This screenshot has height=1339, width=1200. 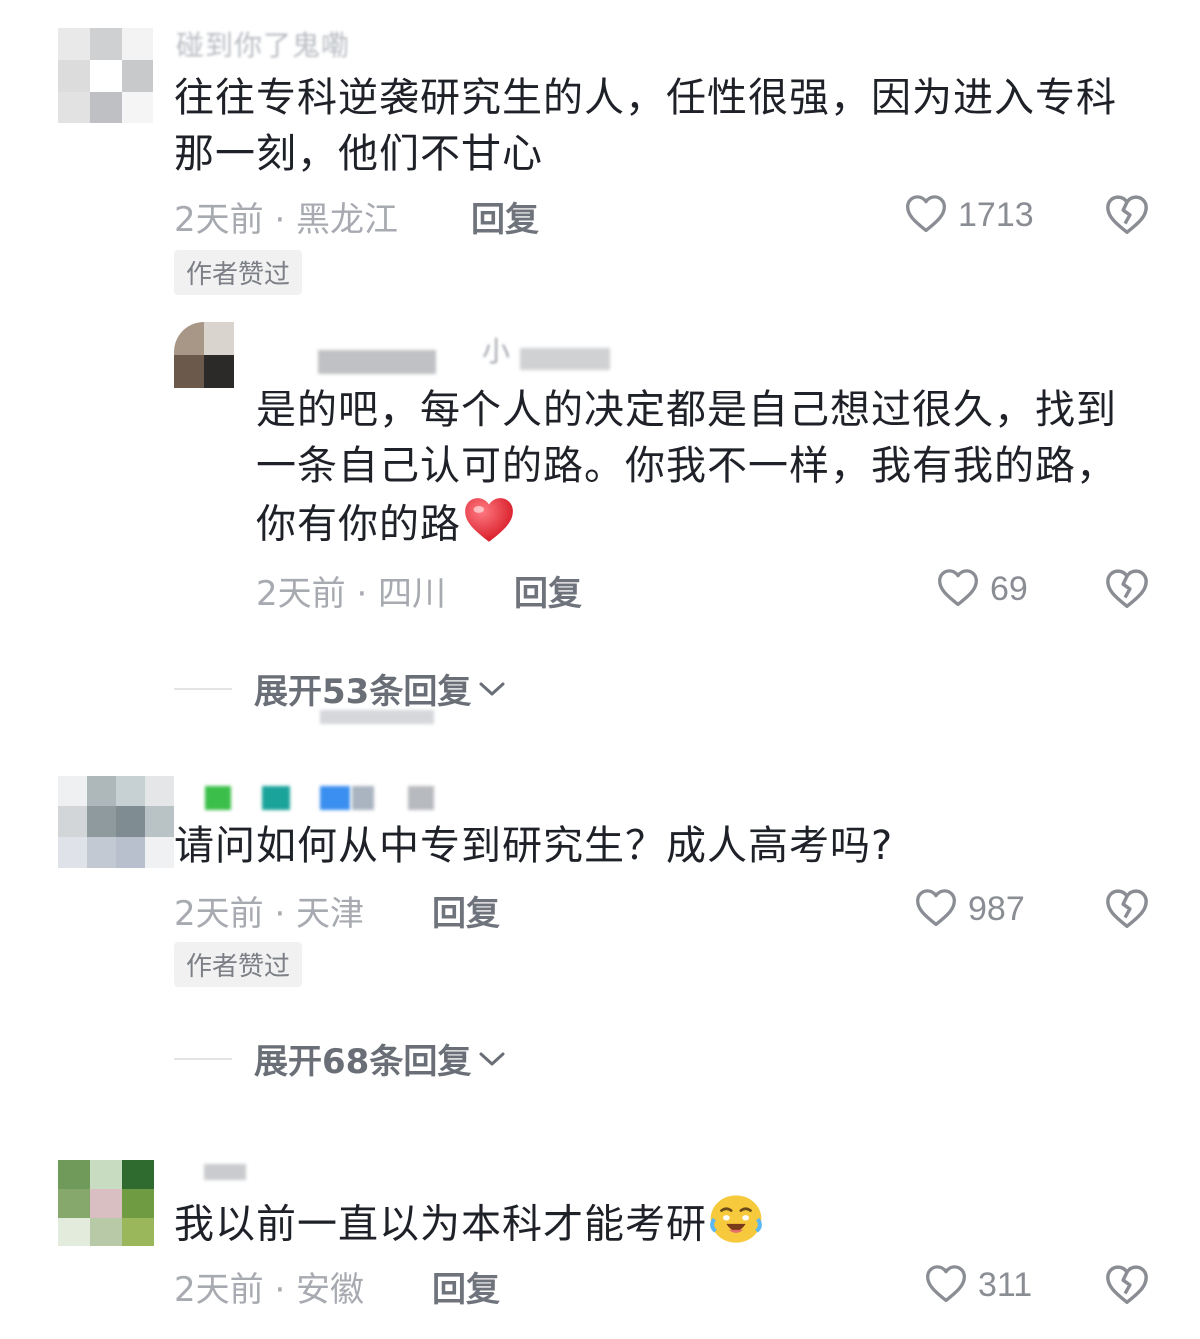 What do you see at coordinates (269, 1290) in the screenshot?
I see `comment-meta: 2天前 · 安徽` at bounding box center [269, 1290].